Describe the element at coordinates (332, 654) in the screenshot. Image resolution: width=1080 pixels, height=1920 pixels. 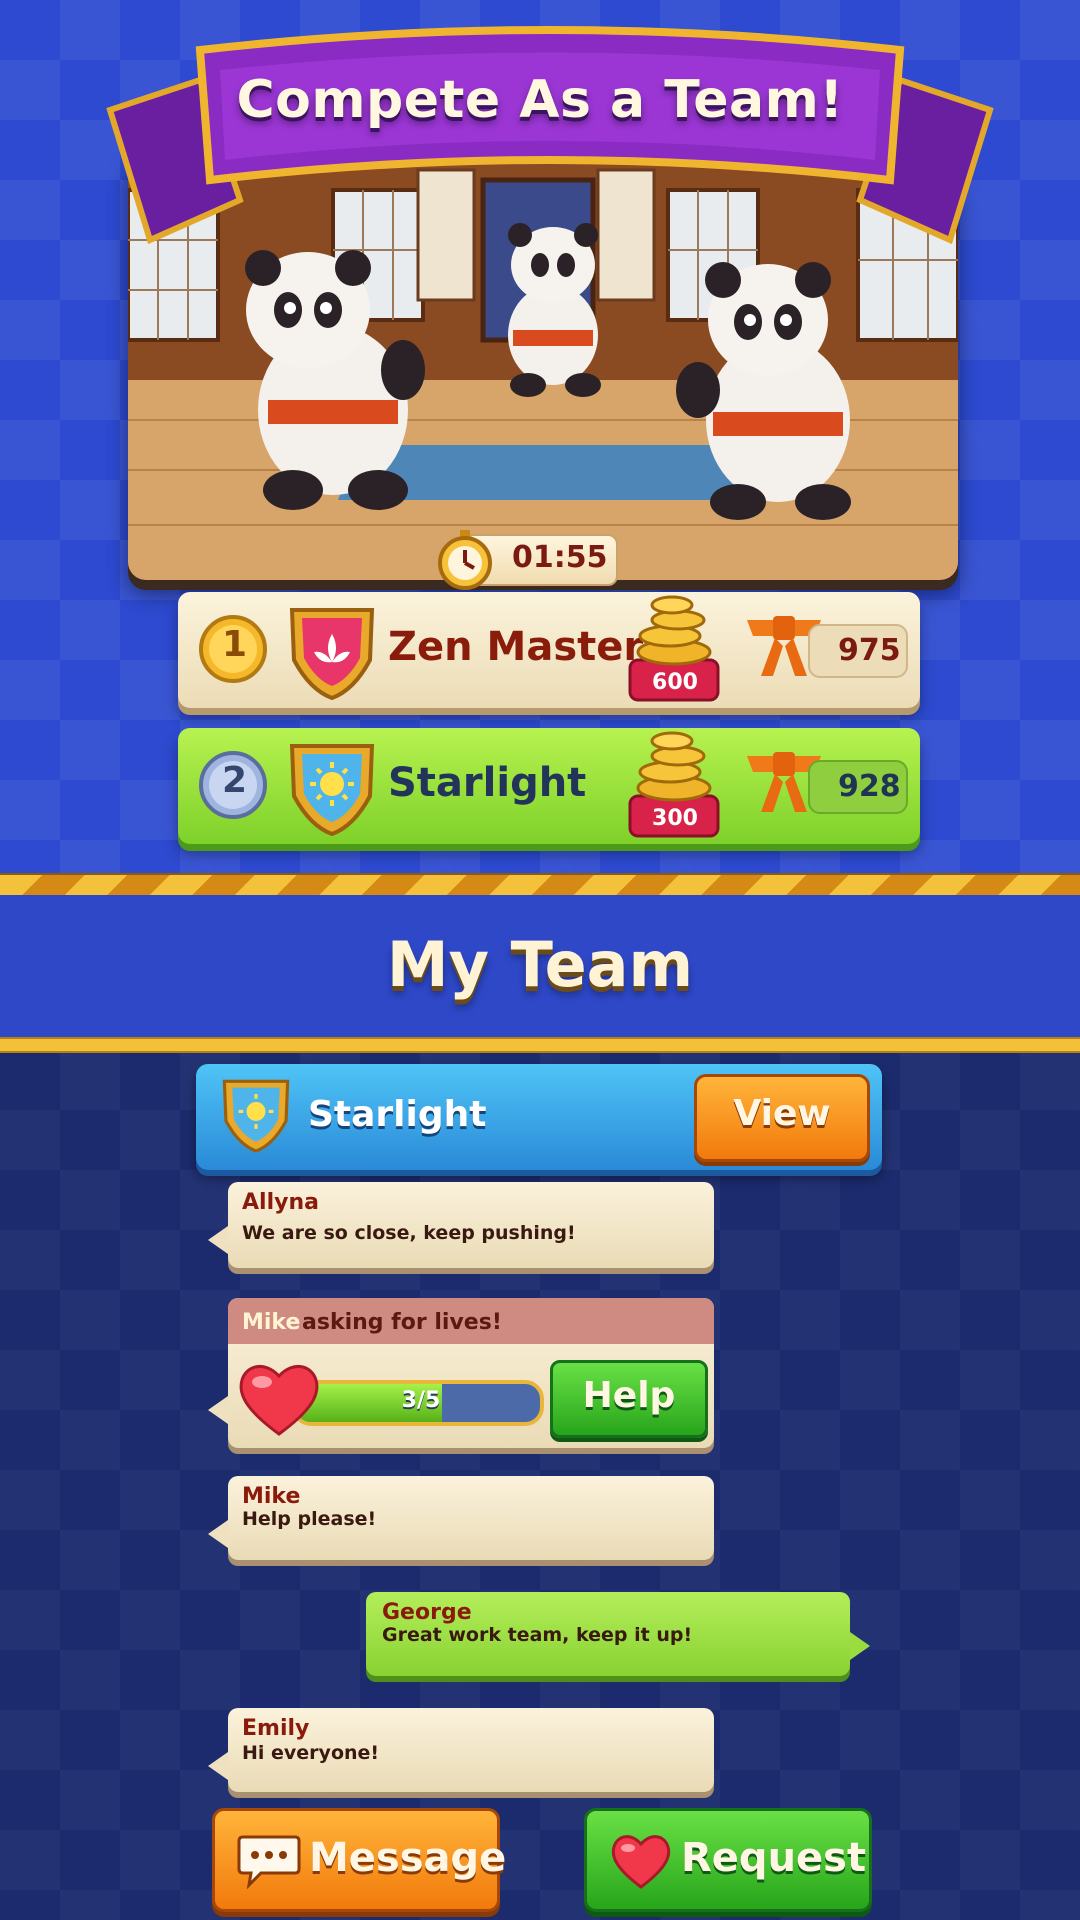
I see `lotus-shield-icon` at that location.